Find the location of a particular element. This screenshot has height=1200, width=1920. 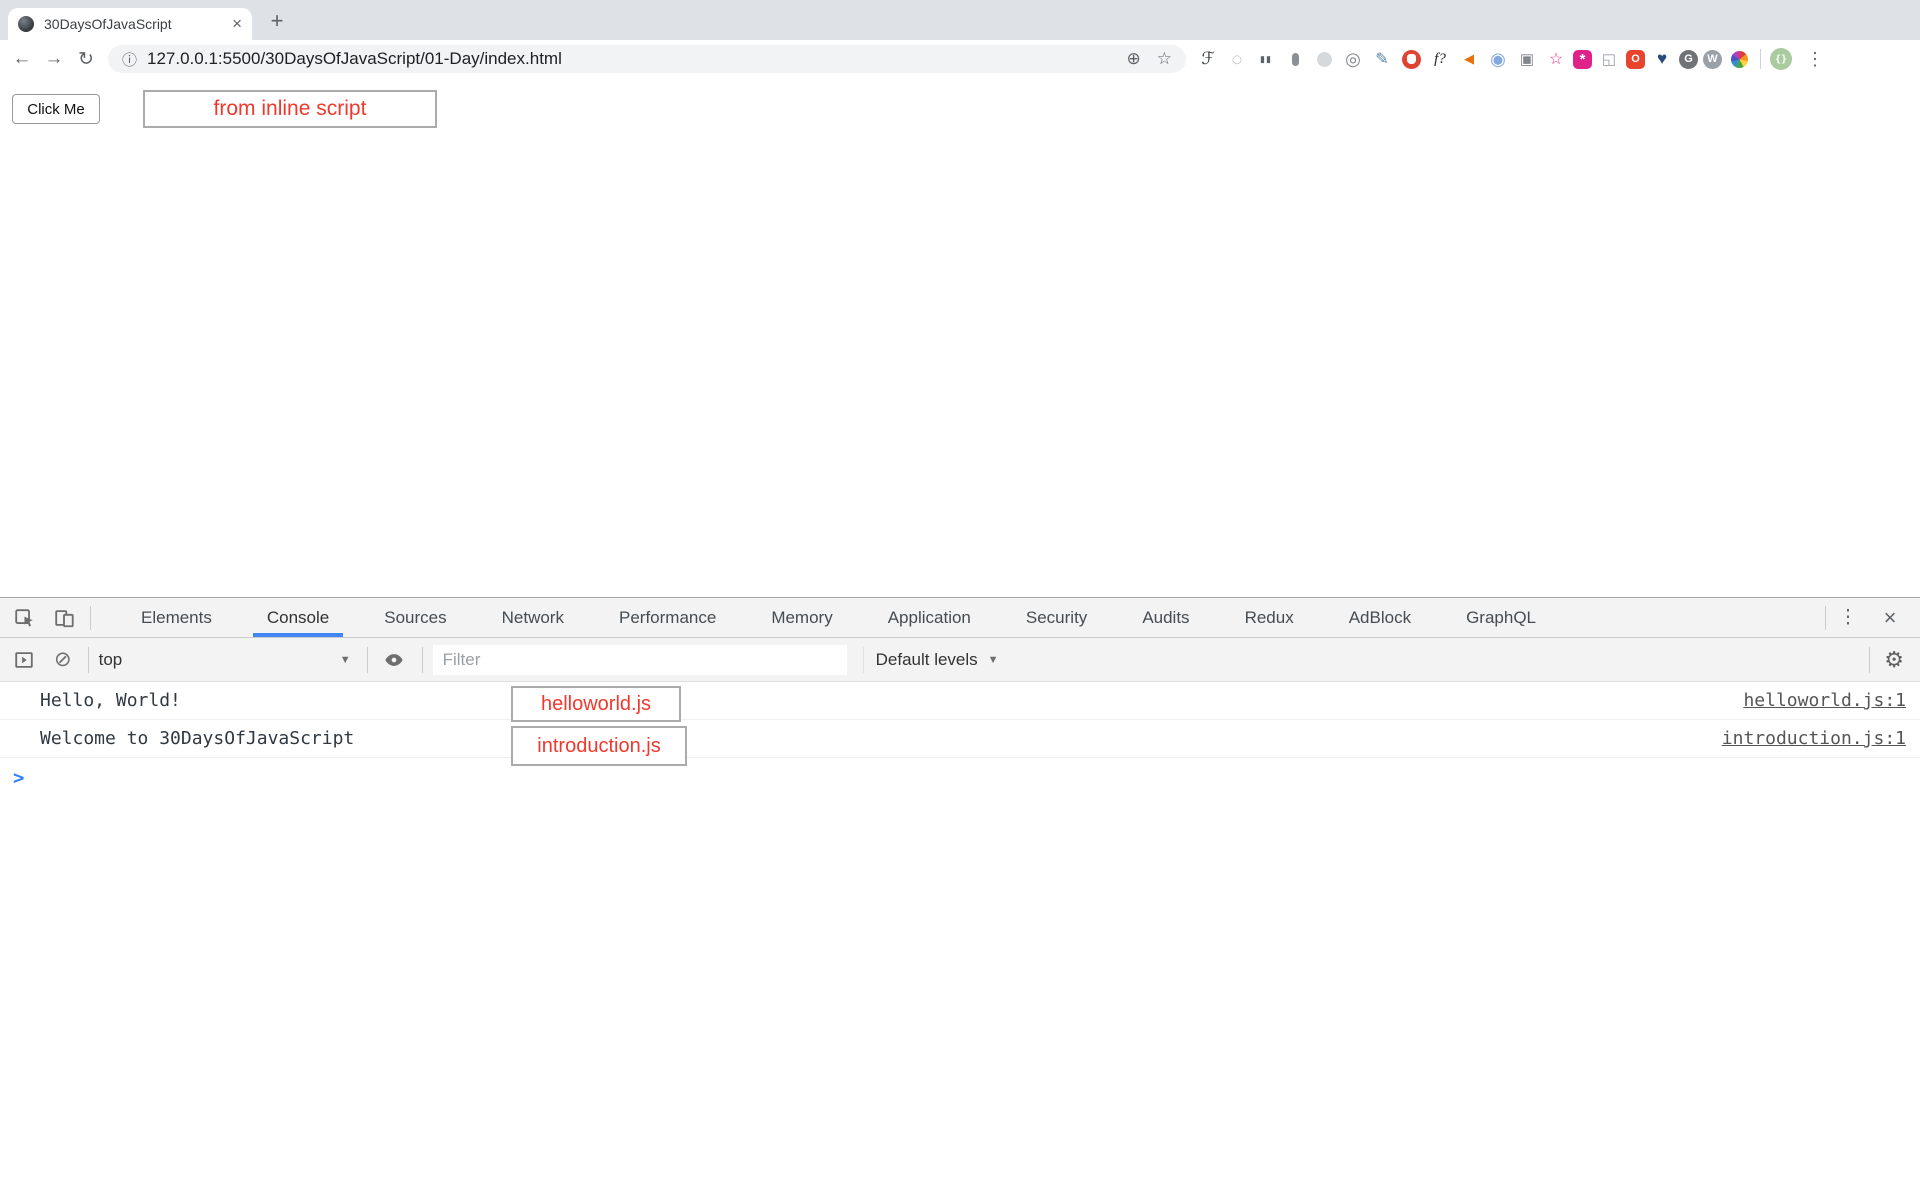

live-expression-eye-icon is located at coordinates (394, 660).